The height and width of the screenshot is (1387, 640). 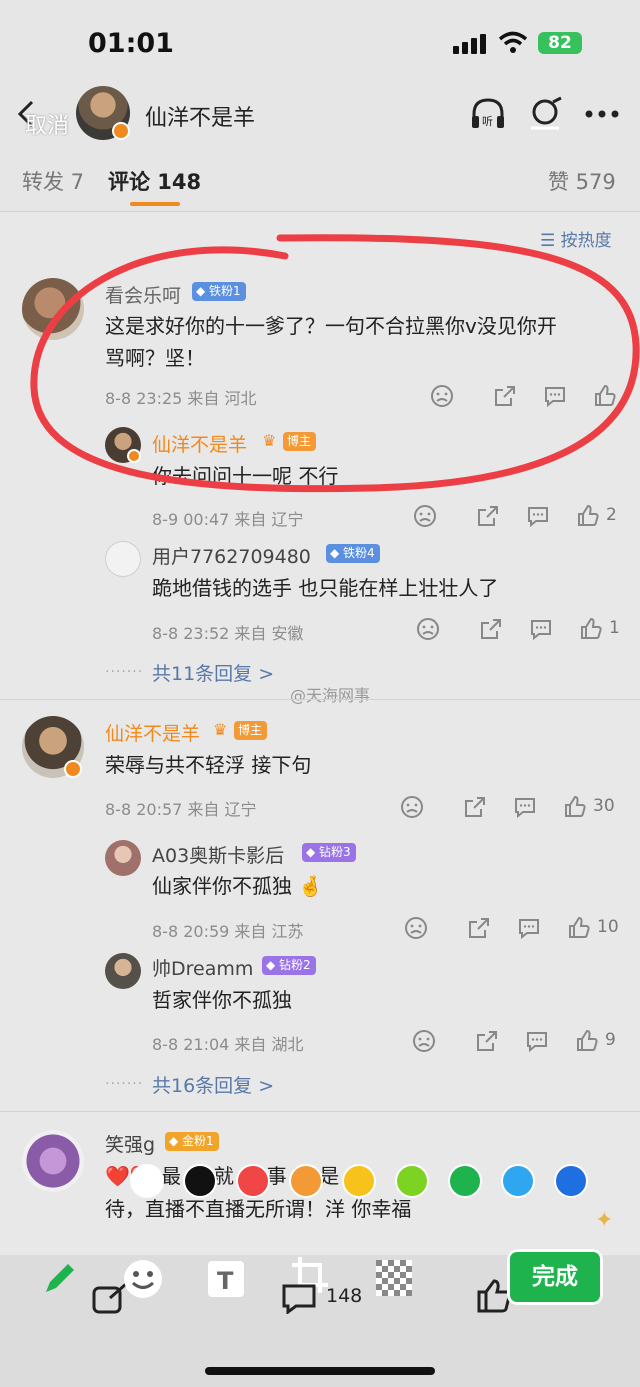 I want to click on svg-text: T, so click(x=225, y=1281).